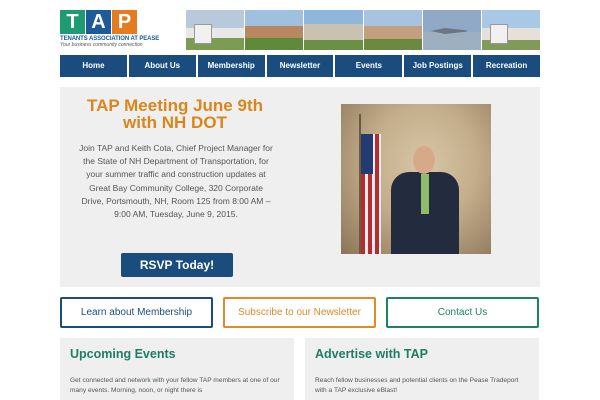  I want to click on nav-recreation: Recreation, so click(507, 66).